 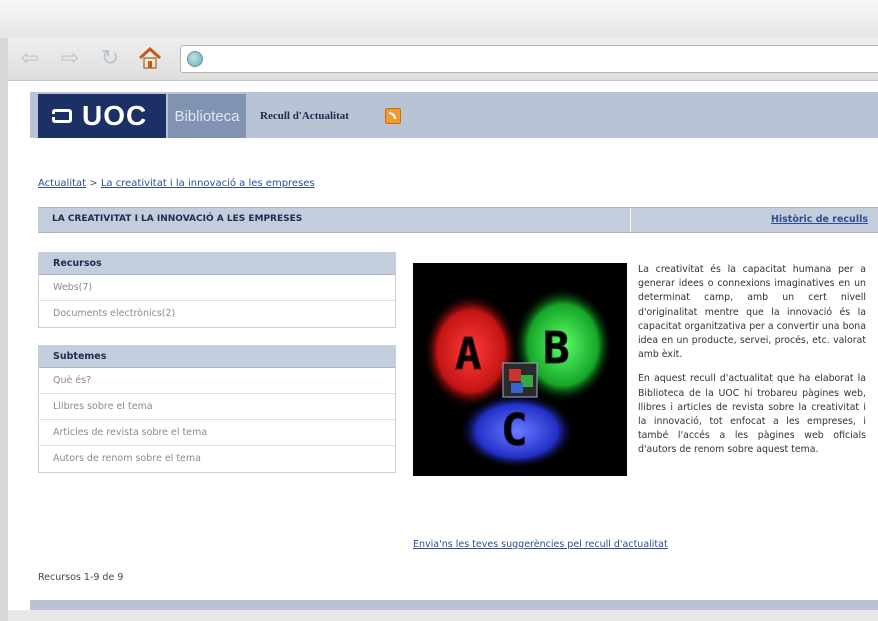 What do you see at coordinates (30, 58) in the screenshot?
I see `back-arrow-icon: ⇦` at bounding box center [30, 58].